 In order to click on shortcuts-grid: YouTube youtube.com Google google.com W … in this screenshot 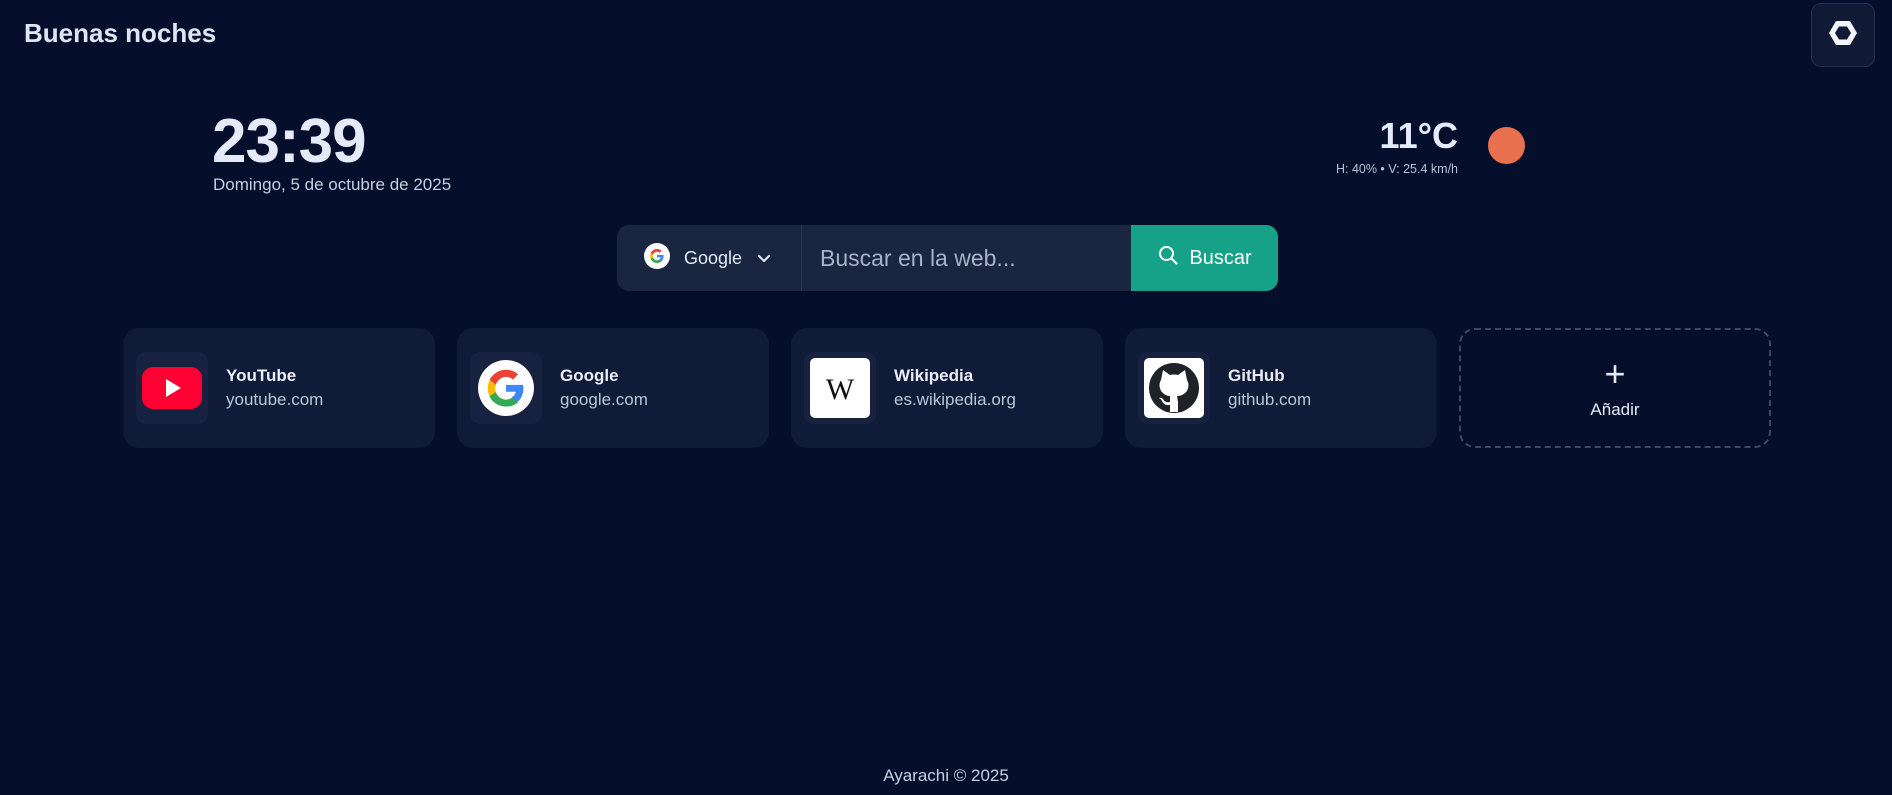, I will do `click(947, 388)`.